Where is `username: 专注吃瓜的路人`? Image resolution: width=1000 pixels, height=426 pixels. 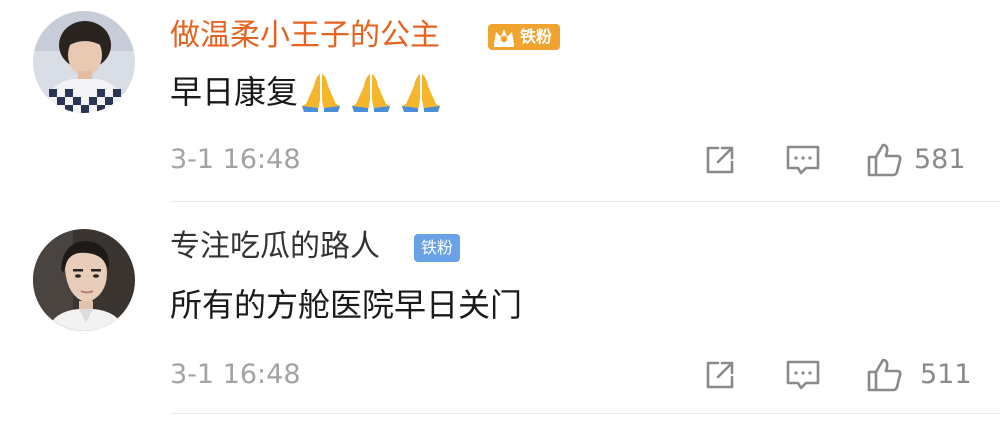
username: 专注吃瓜的路人 is located at coordinates (275, 247).